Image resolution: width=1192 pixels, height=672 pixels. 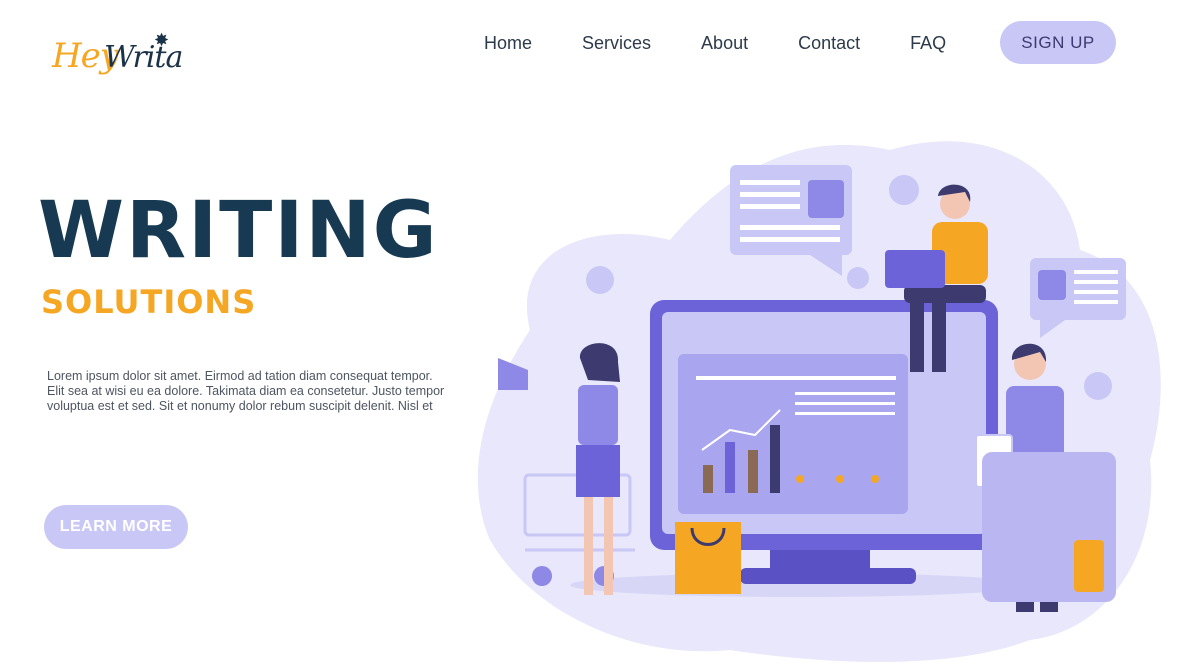 I want to click on heart-icon, so click(x=904, y=190).